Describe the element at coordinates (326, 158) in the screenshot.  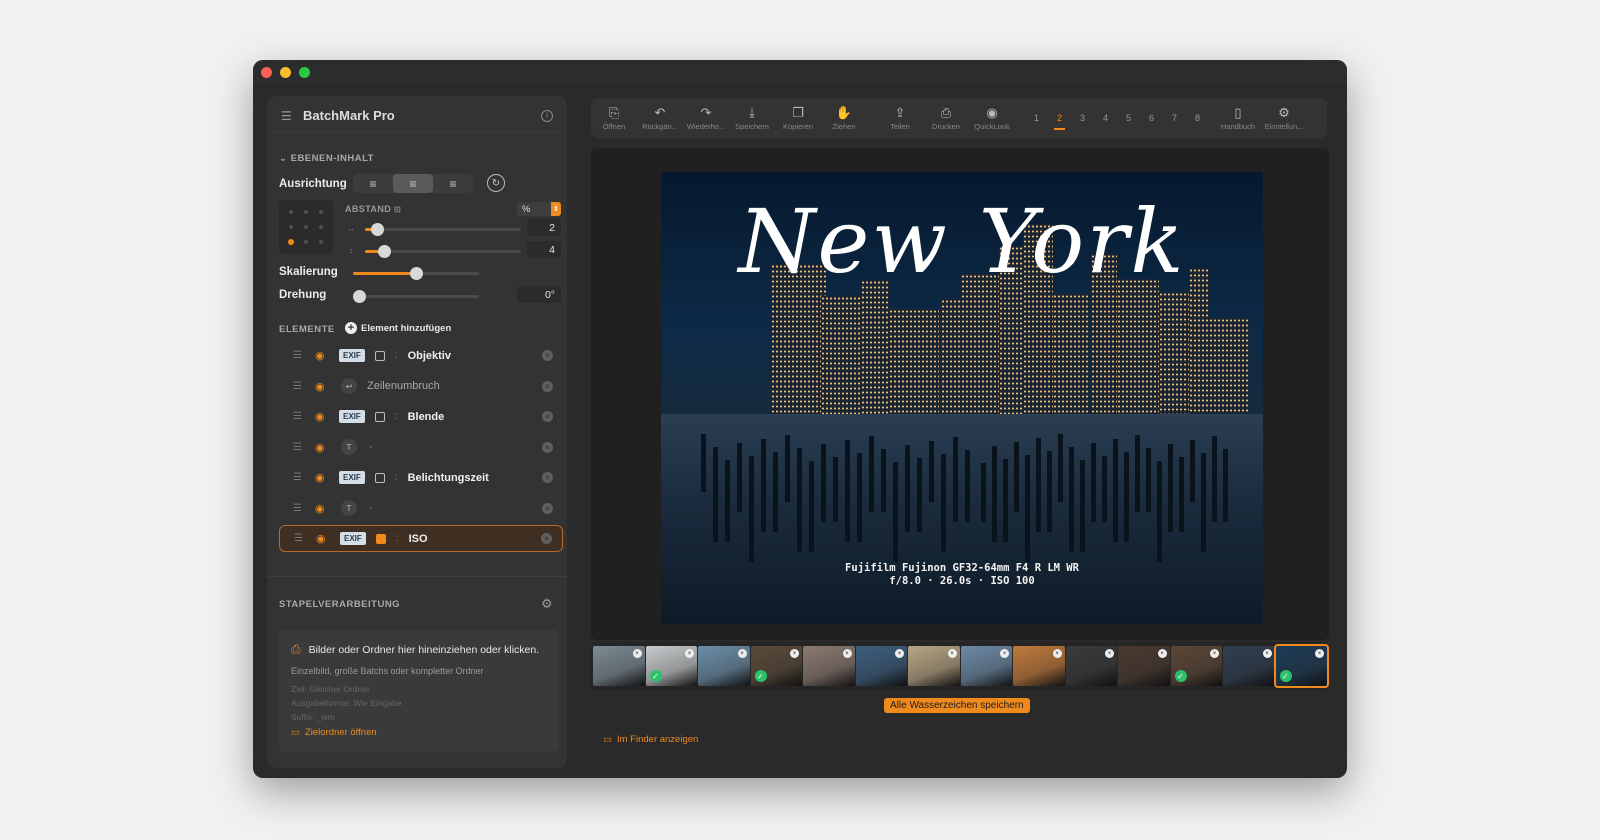
I see `layer-section-title: ⌄ EBENEN-INHALT` at that location.